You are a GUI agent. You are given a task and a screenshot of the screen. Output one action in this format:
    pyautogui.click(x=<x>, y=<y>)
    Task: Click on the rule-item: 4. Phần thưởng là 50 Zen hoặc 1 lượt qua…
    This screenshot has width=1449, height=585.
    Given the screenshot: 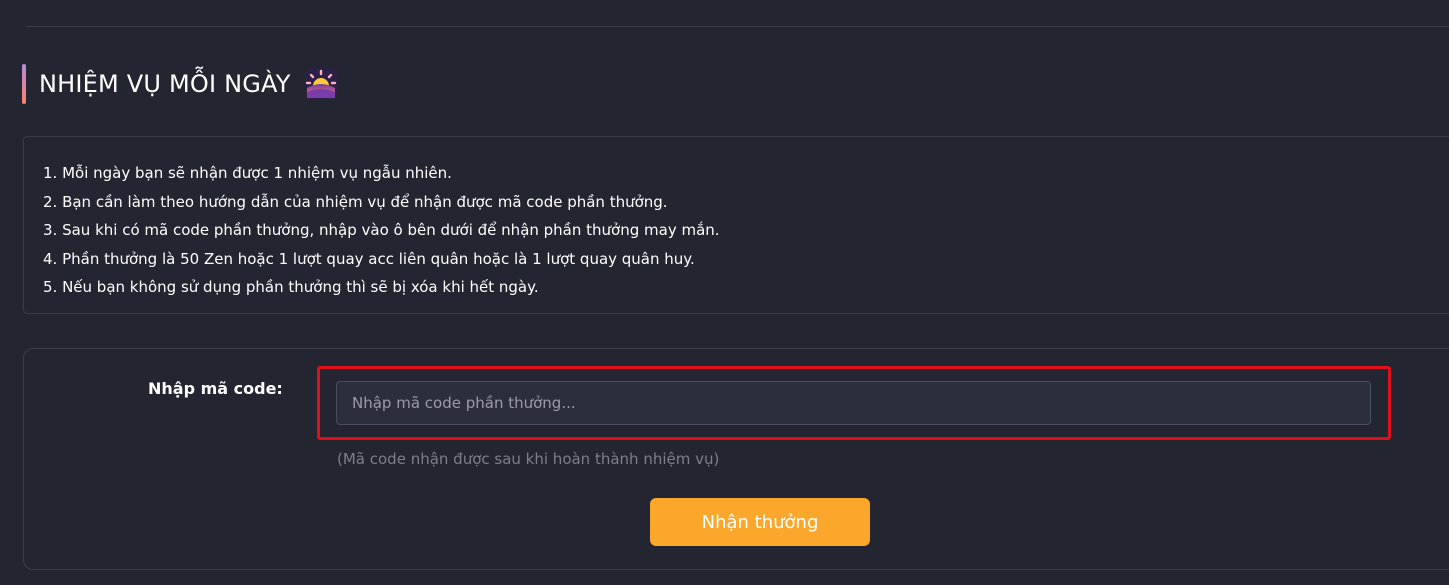 What is the action you would take?
    pyautogui.click(x=369, y=258)
    